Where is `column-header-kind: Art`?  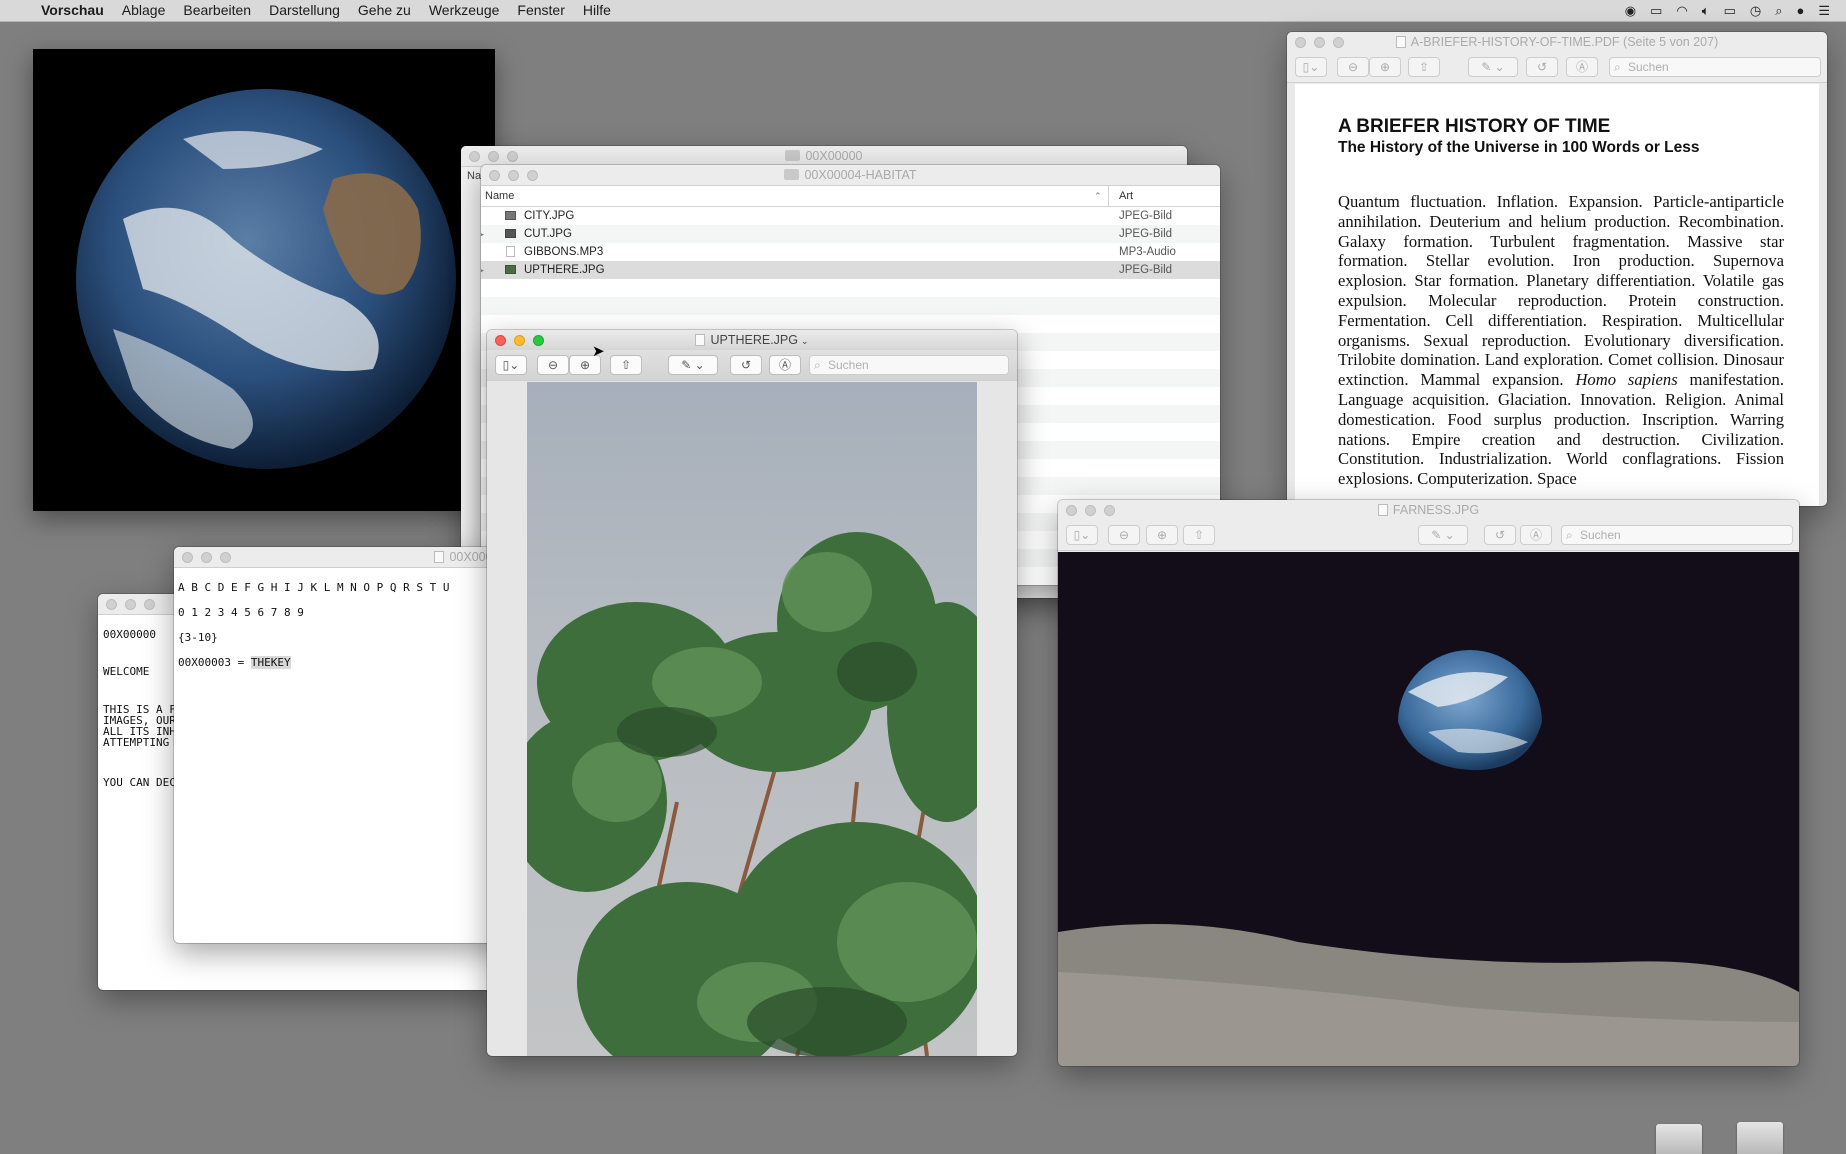 column-header-kind: Art is located at coordinates (1126, 196).